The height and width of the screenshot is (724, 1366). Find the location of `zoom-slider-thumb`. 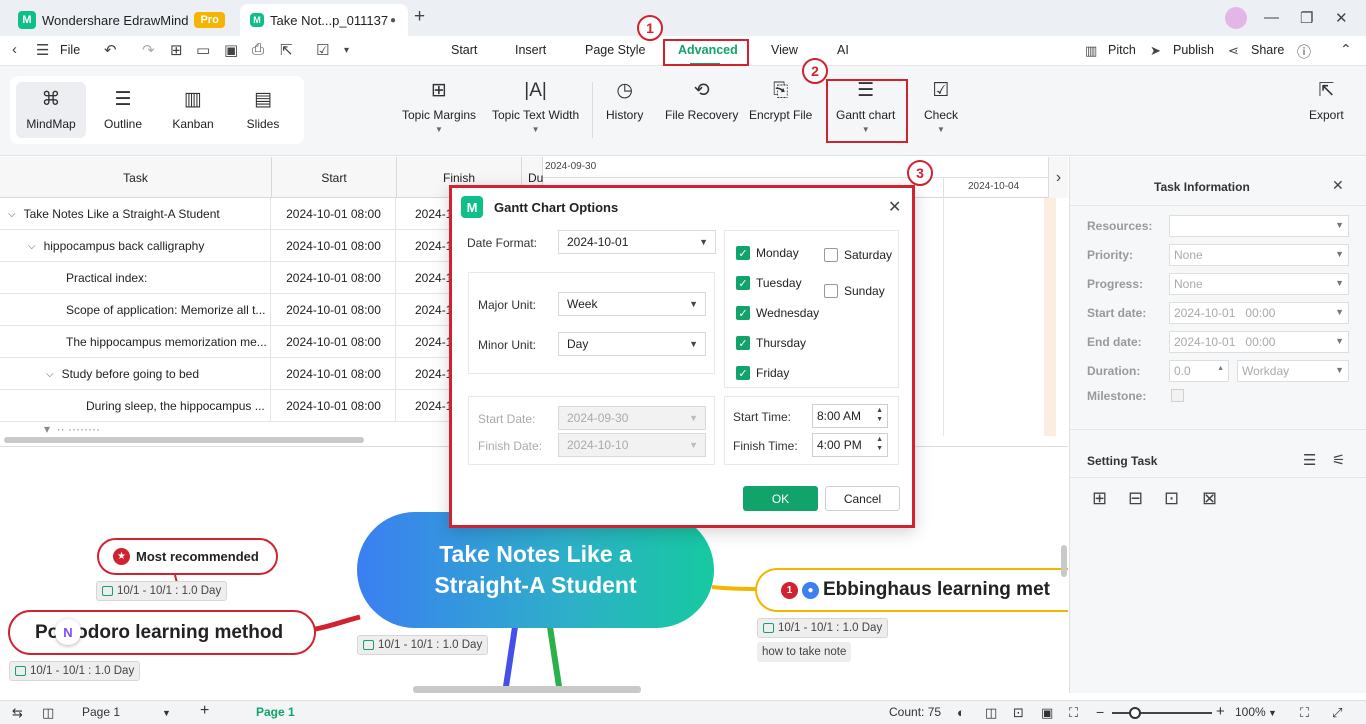

zoom-slider-thumb is located at coordinates (1135, 713).